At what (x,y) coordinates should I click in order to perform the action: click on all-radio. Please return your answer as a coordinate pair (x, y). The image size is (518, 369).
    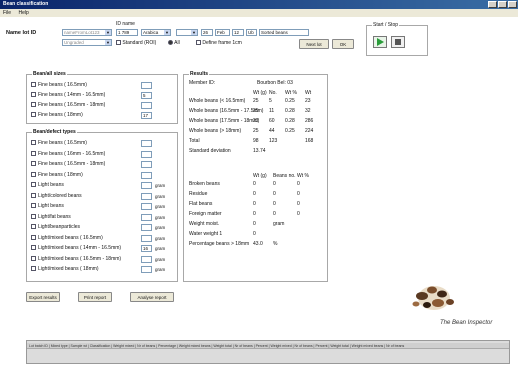
    Looking at the image, I should click on (170, 43).